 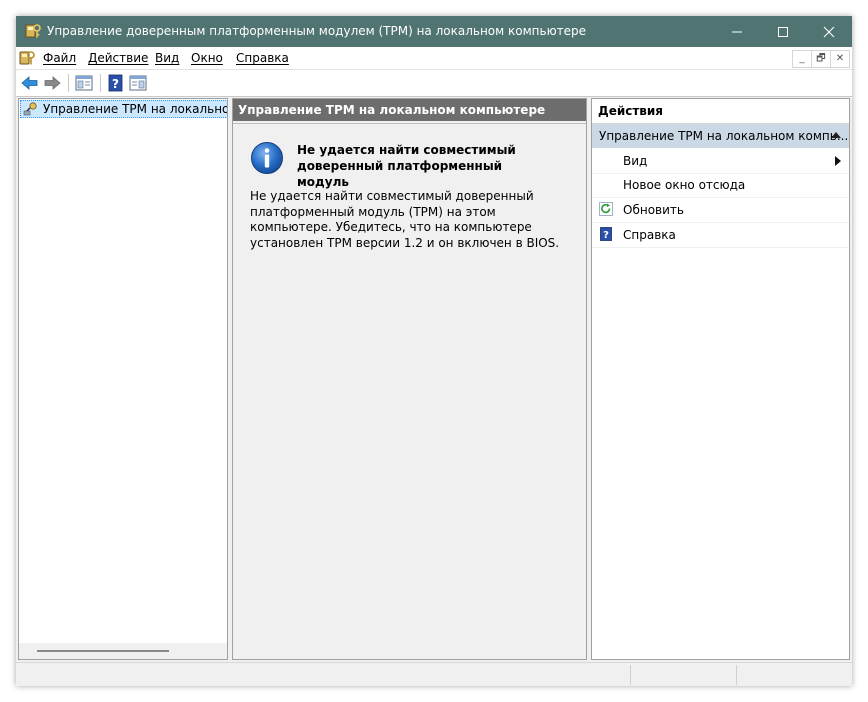 What do you see at coordinates (262, 58) in the screenshot?
I see `menu-help: Справка` at bounding box center [262, 58].